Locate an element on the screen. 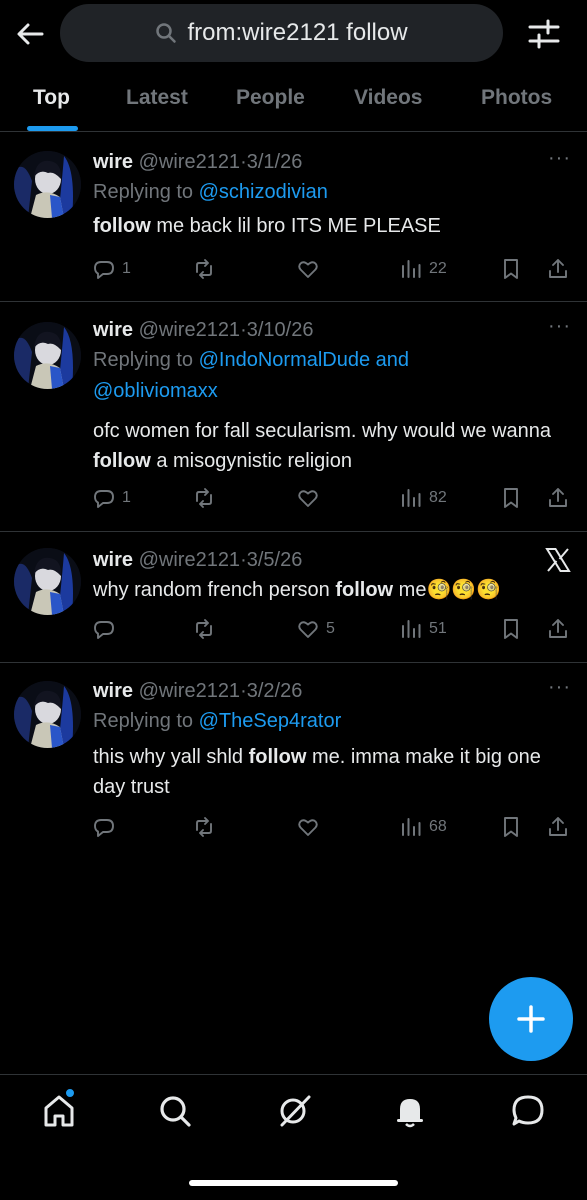  replying-to: Replying to @TheSep4rator is located at coordinates (330, 721).